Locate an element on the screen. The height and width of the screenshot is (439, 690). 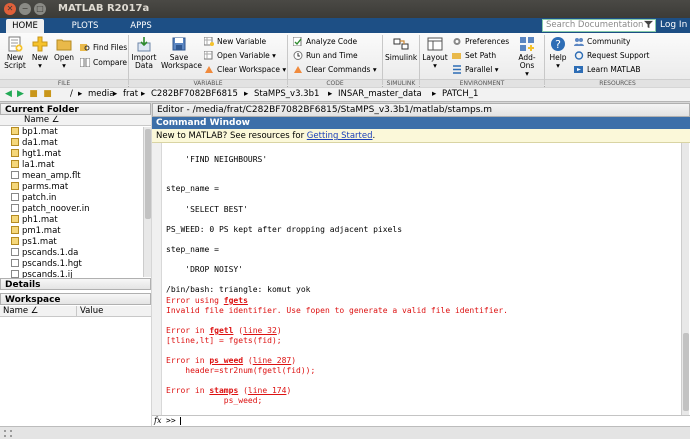
parallel-label: Parallel is located at coordinates (479, 69).